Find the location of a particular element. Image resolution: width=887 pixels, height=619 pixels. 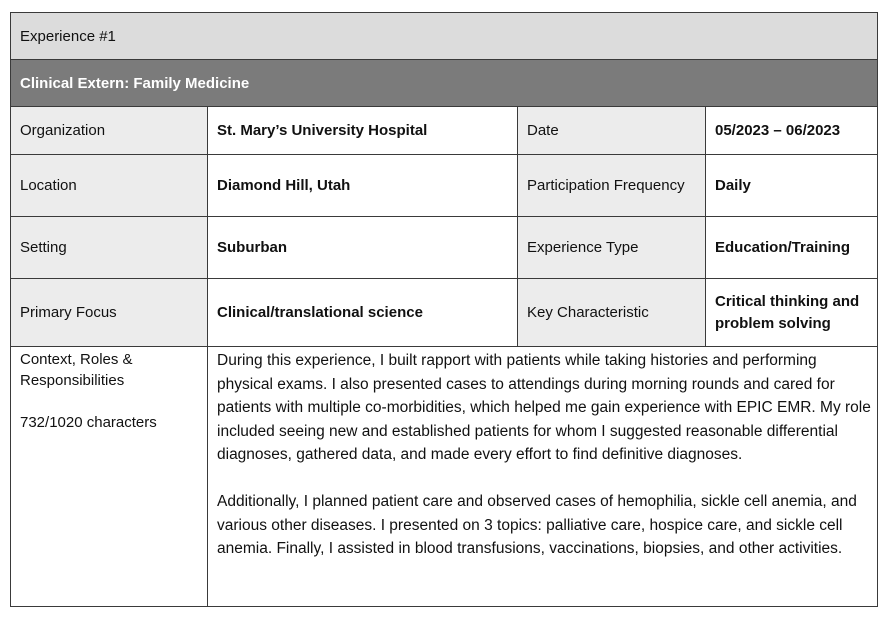

date-label: Date is located at coordinates (611, 130).